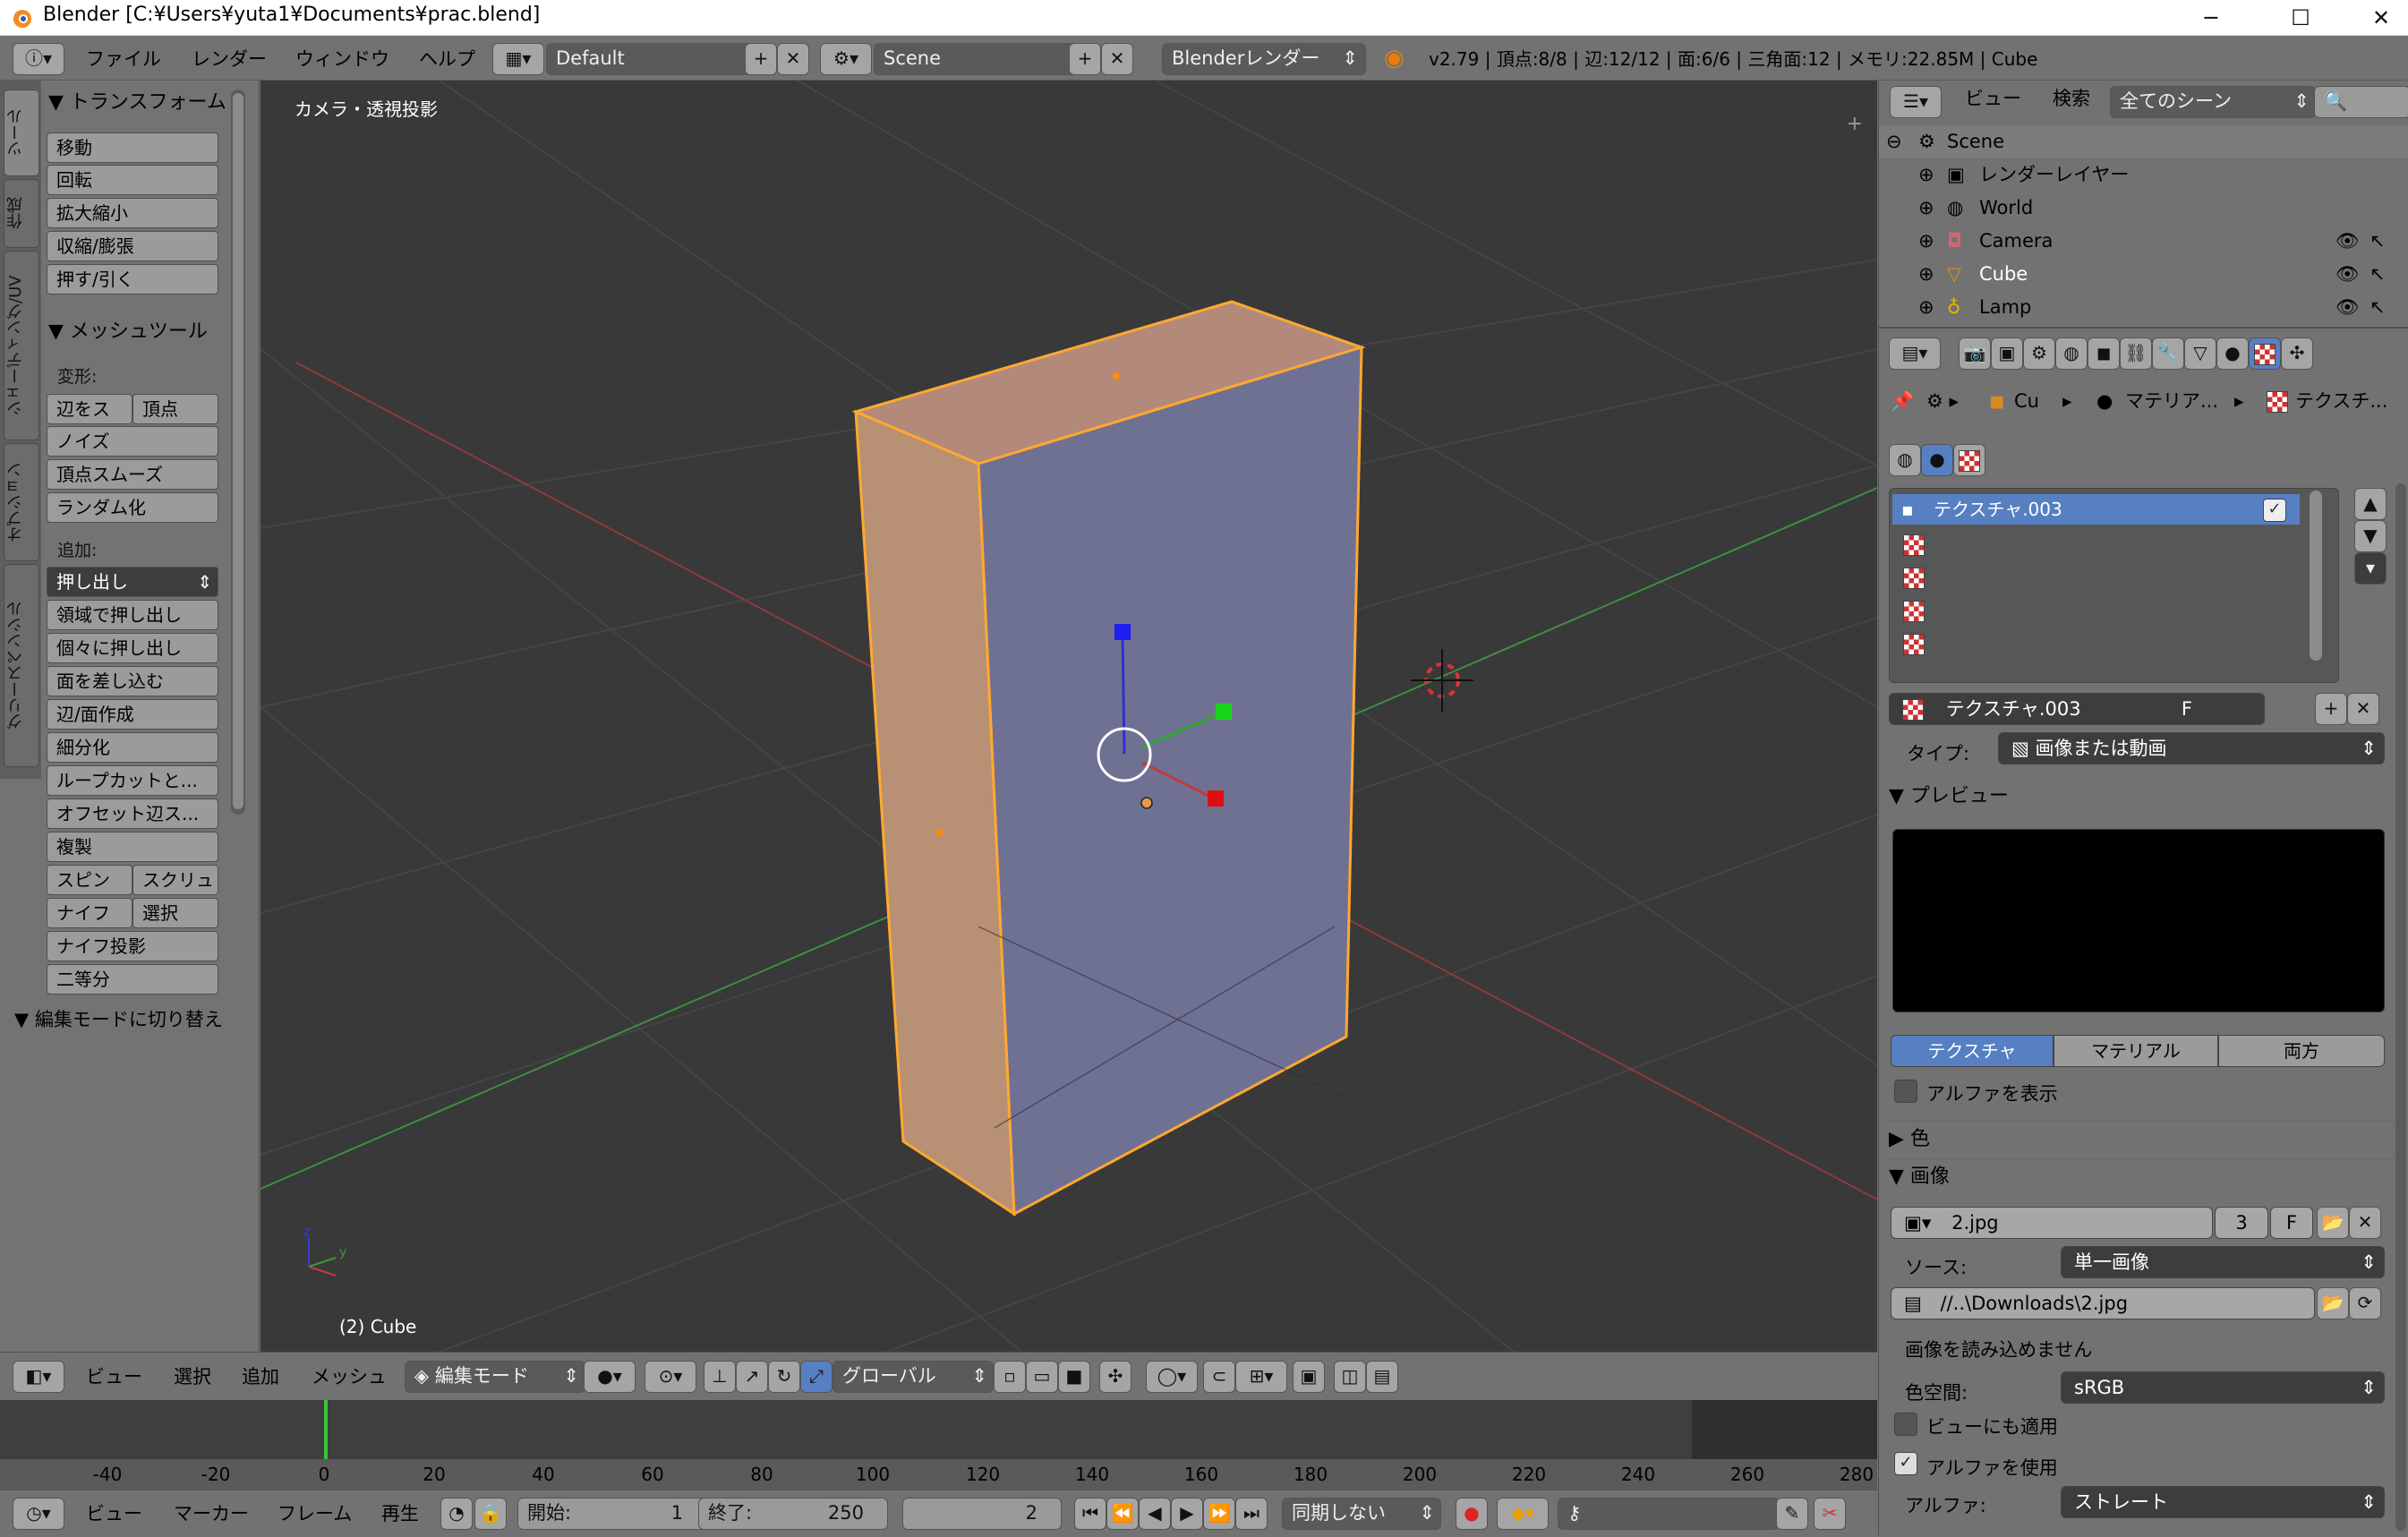 The image size is (2408, 1537). I want to click on browse-file-icon: 📂, so click(2333, 1303).